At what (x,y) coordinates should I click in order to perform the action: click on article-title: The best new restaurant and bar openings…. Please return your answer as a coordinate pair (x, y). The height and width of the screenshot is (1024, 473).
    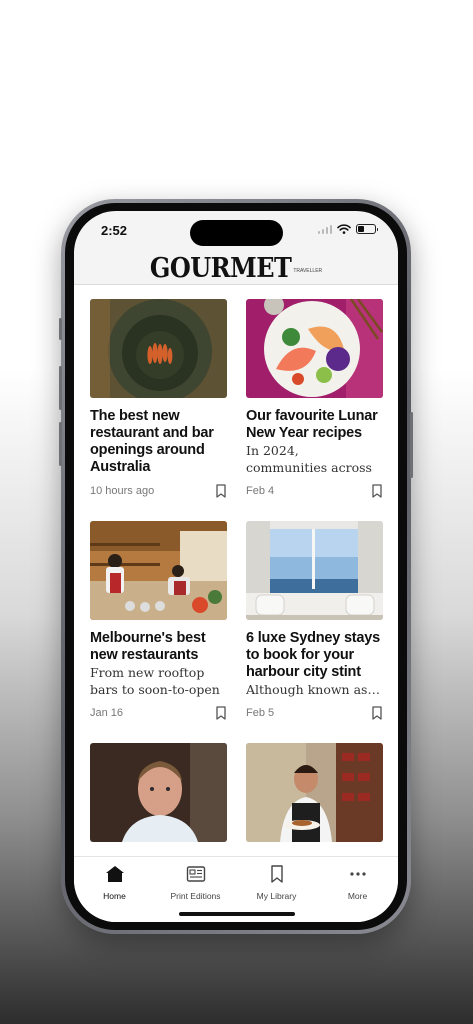
    Looking at the image, I should click on (158, 442).